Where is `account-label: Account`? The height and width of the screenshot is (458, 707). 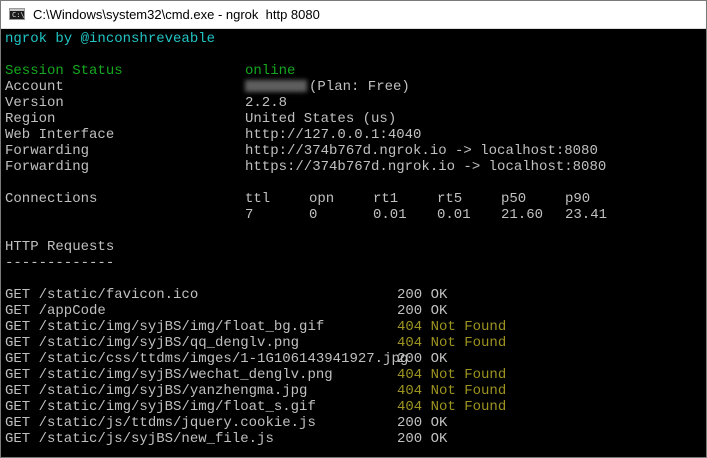 account-label: Account is located at coordinates (34, 87).